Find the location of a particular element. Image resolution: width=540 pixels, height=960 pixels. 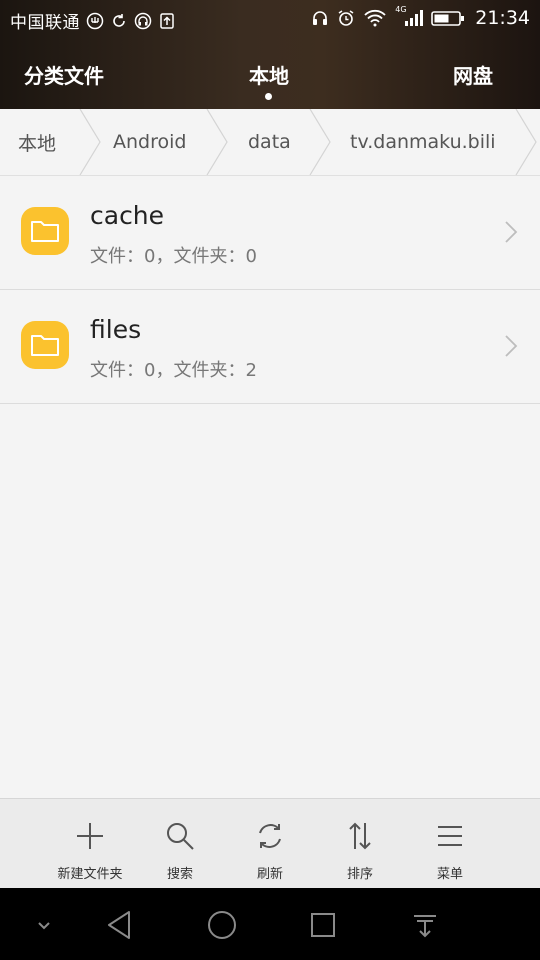

pulldown-icon is located at coordinates (425, 926).